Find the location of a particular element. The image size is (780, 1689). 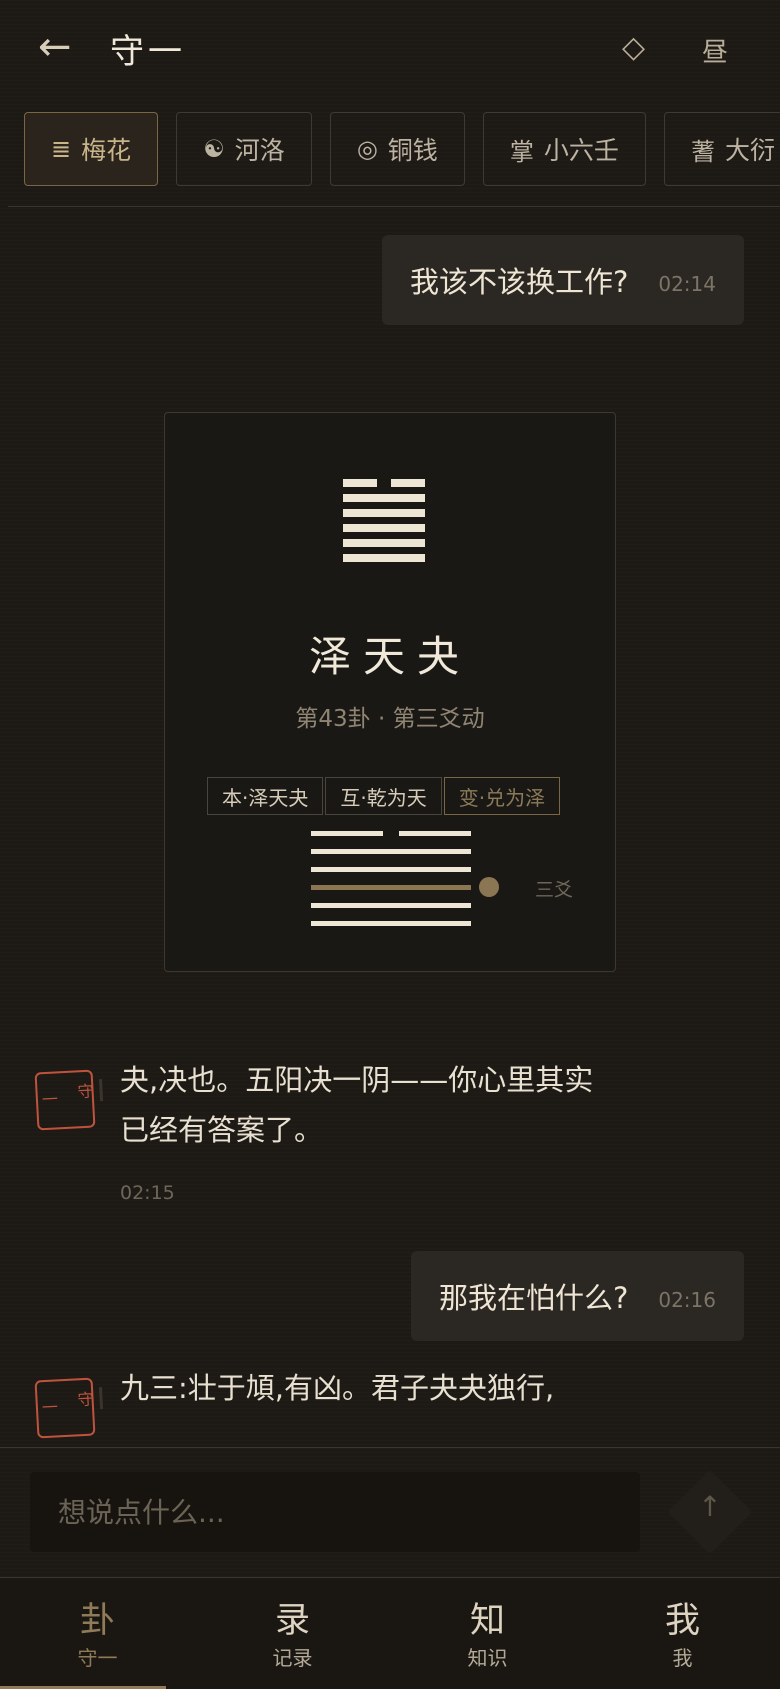

hexagram-tabs: 本·泽天夬 互·乾为天 变·兑为泽 is located at coordinates (384, 796).